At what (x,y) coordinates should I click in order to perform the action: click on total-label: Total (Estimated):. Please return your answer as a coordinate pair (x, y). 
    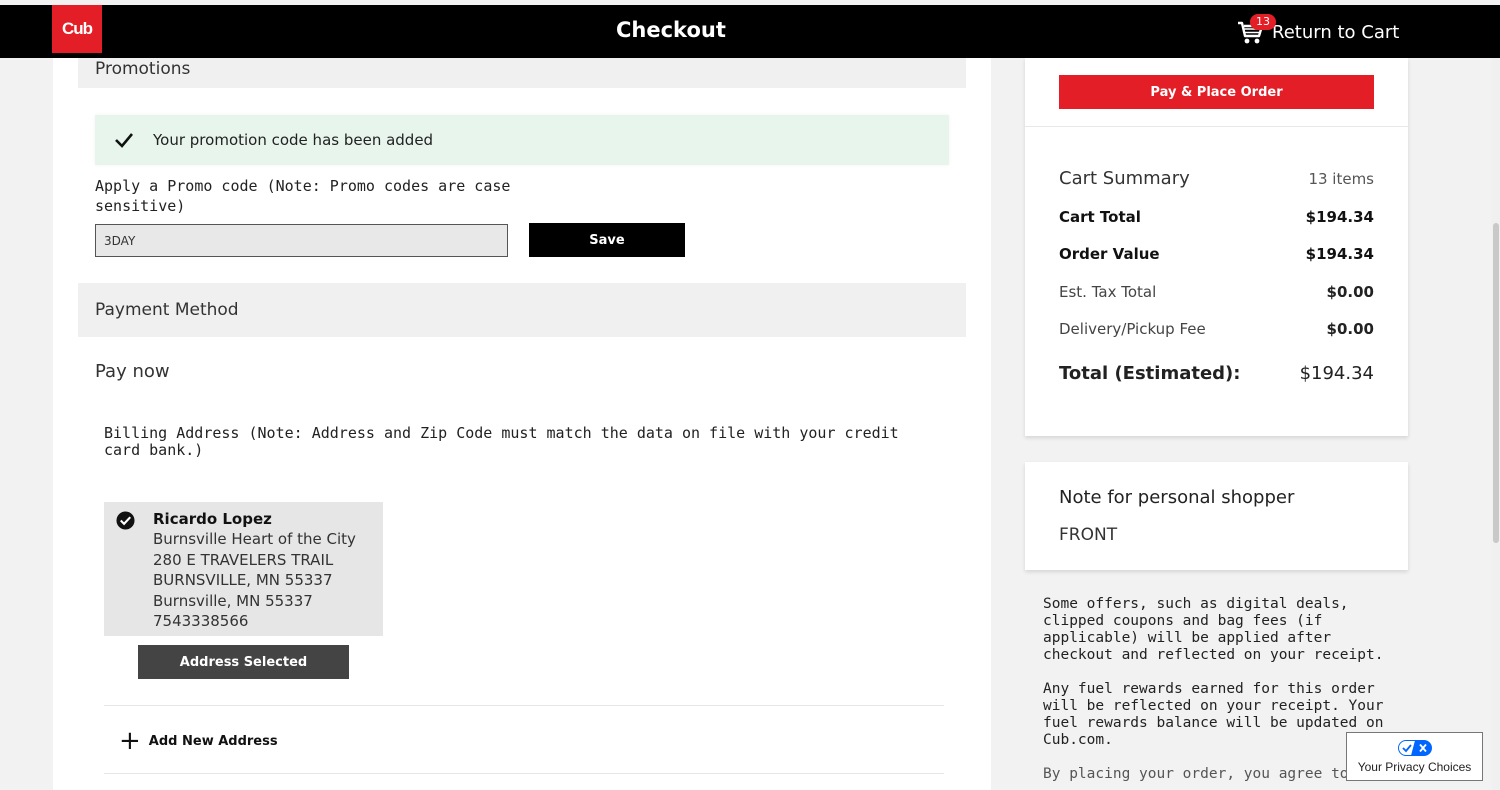
    Looking at the image, I should click on (1150, 373).